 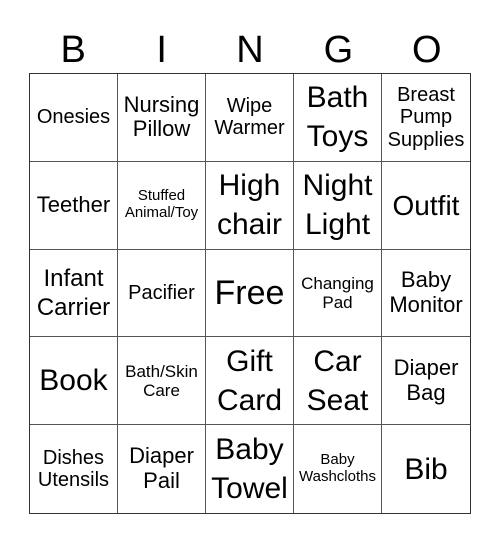 I want to click on header-letter-g: G, so click(x=338, y=50).